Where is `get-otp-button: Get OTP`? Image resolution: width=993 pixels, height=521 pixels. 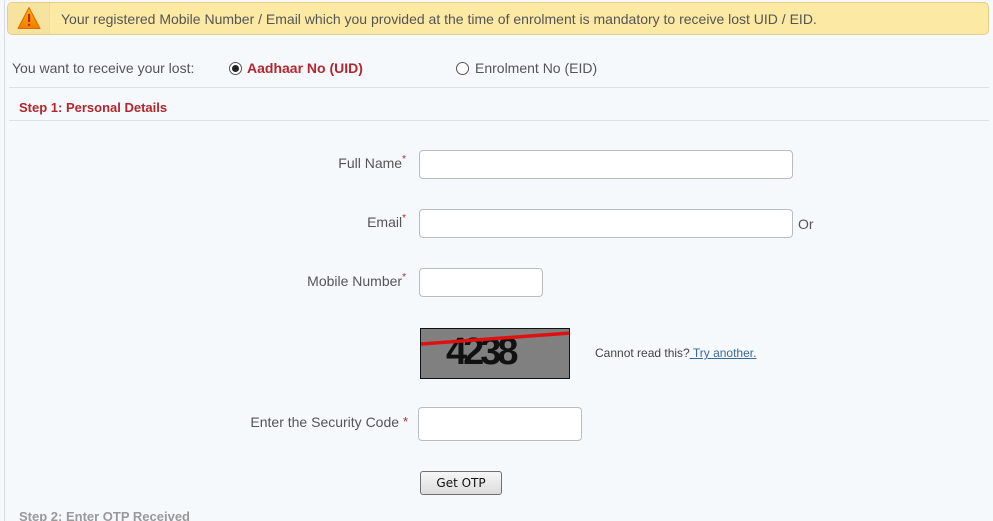 get-otp-button: Get OTP is located at coordinates (461, 483).